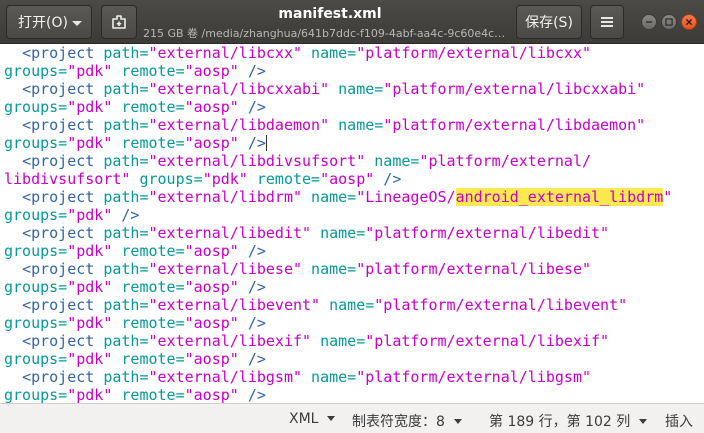  Describe the element at coordinates (559, 197) in the screenshot. I see `search-match: android_external_libdrm` at that location.